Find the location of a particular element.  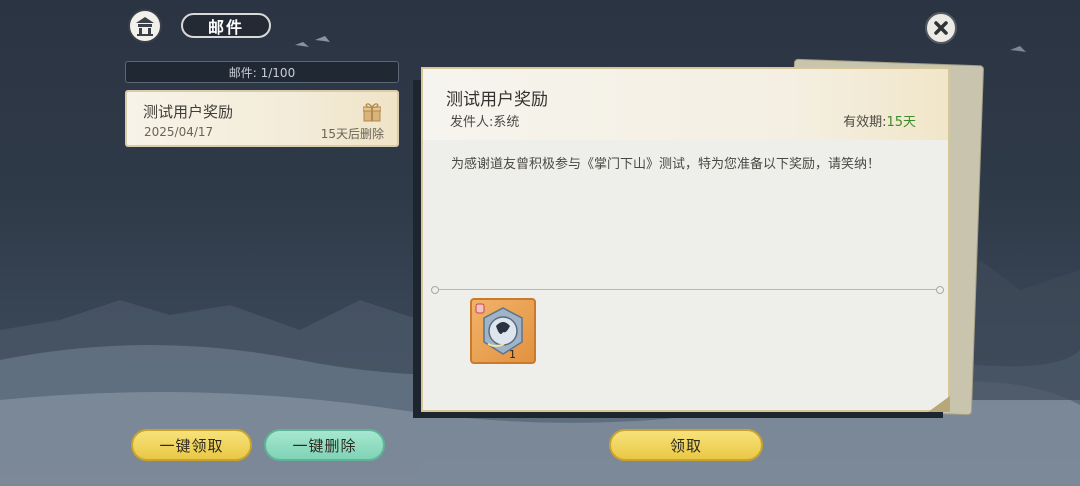

mail-list-item: 测试用户奖励 2025/04/17 15天后删除 is located at coordinates (262, 118).